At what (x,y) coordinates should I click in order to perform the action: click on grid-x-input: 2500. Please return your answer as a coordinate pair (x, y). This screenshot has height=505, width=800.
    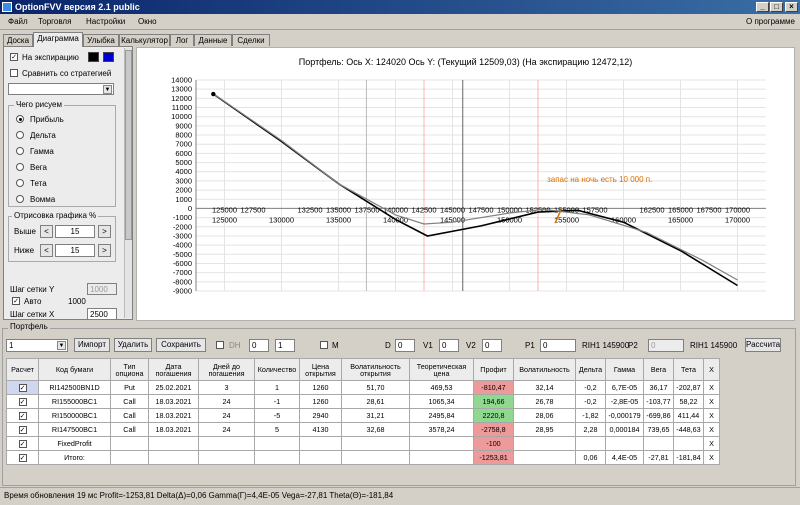
    Looking at the image, I should click on (102, 314).